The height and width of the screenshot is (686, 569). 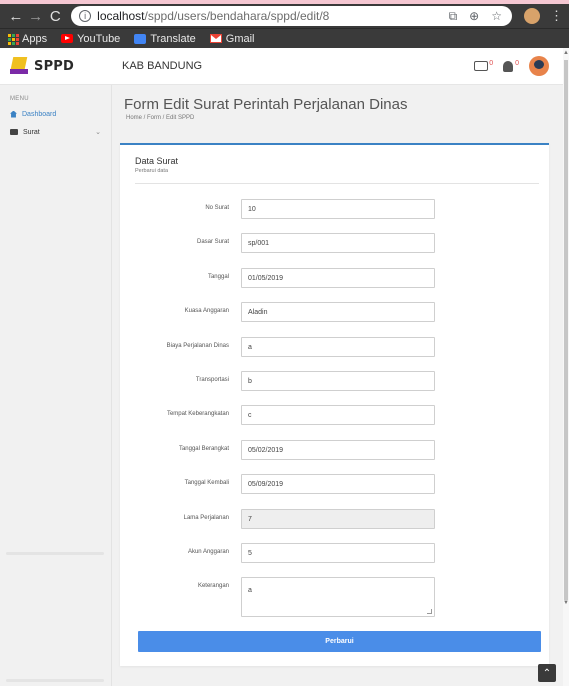 I want to click on no-surat-label: No Surat, so click(x=217, y=208).